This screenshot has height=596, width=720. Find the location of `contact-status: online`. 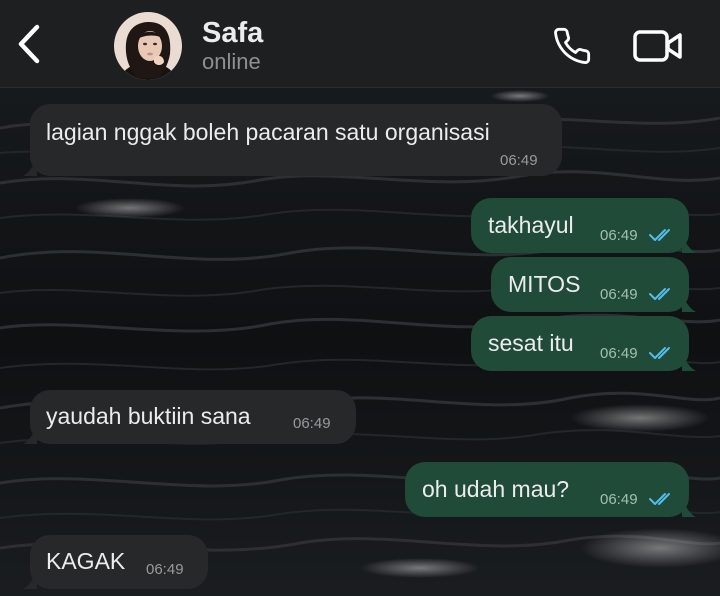

contact-status: online is located at coordinates (231, 61).